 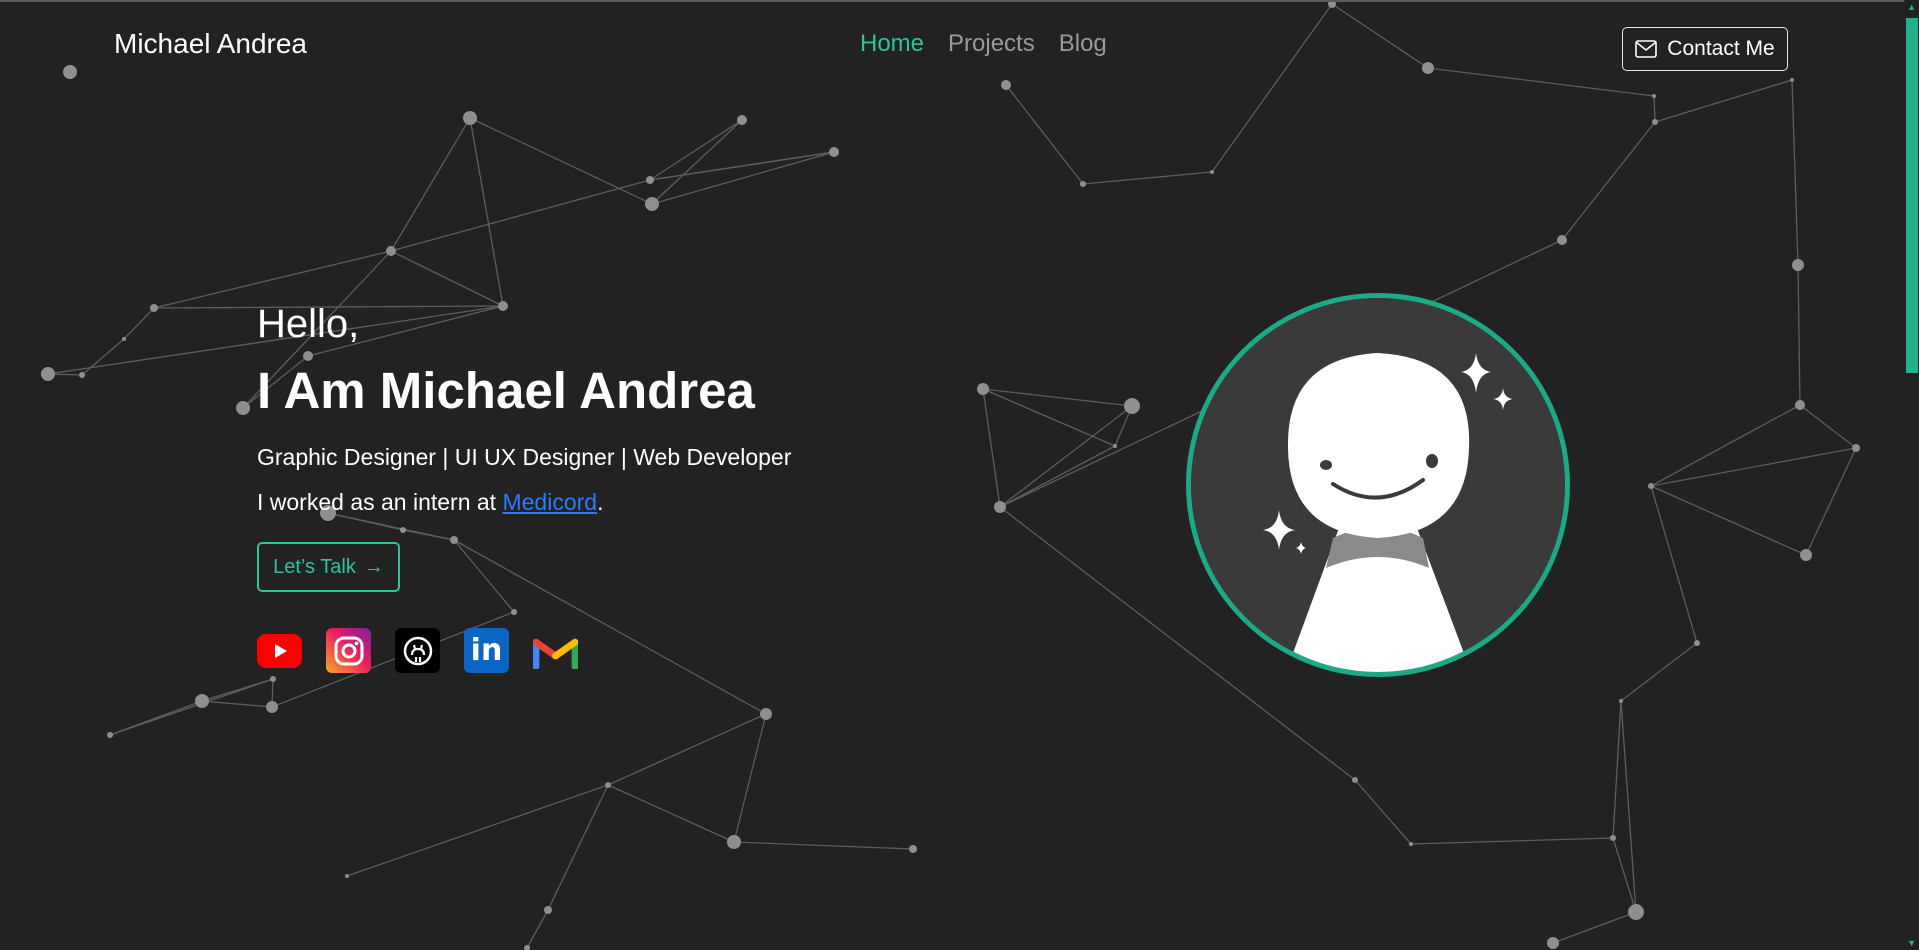 I want to click on hero-intern-text: I worked as an intern at Medicord., so click(x=524, y=502).